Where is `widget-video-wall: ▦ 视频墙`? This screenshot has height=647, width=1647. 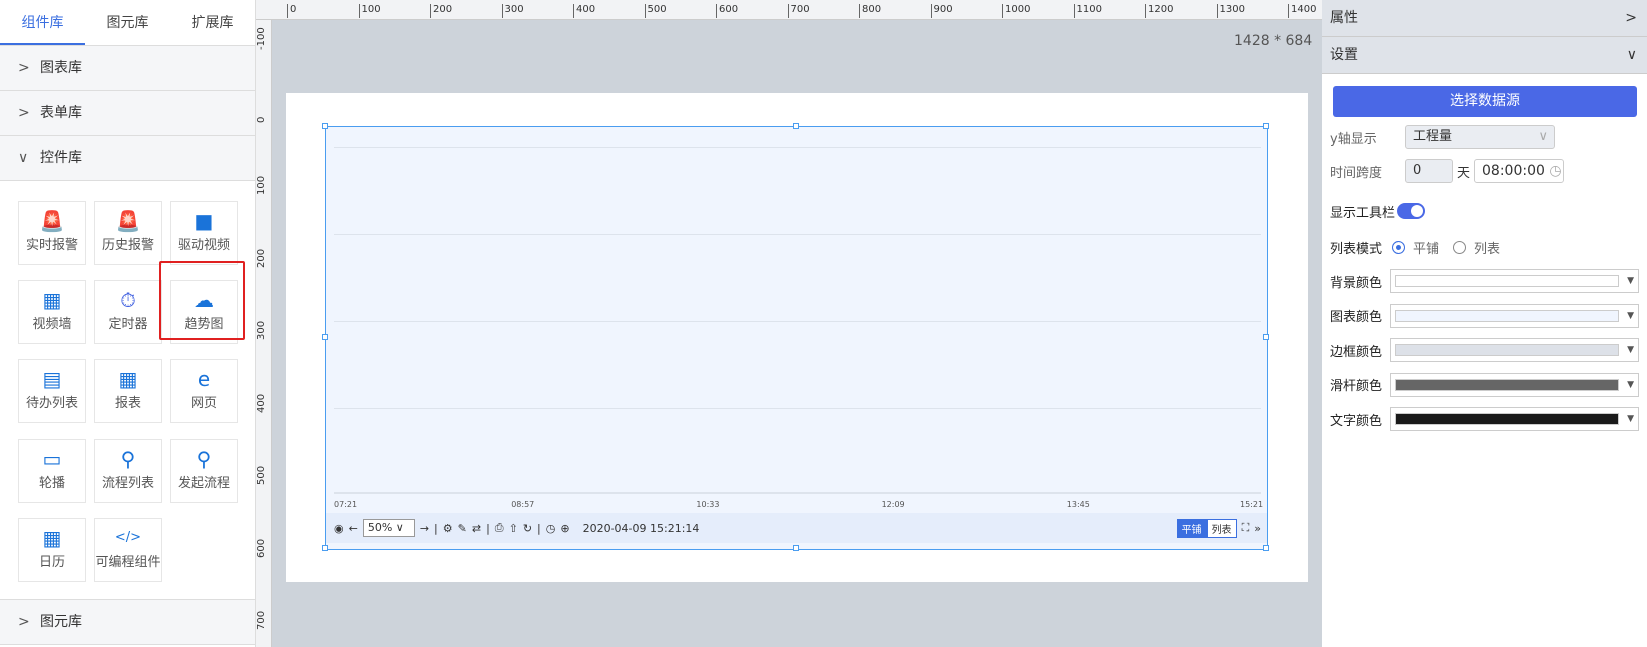 widget-video-wall: ▦ 视频墙 is located at coordinates (52, 312).